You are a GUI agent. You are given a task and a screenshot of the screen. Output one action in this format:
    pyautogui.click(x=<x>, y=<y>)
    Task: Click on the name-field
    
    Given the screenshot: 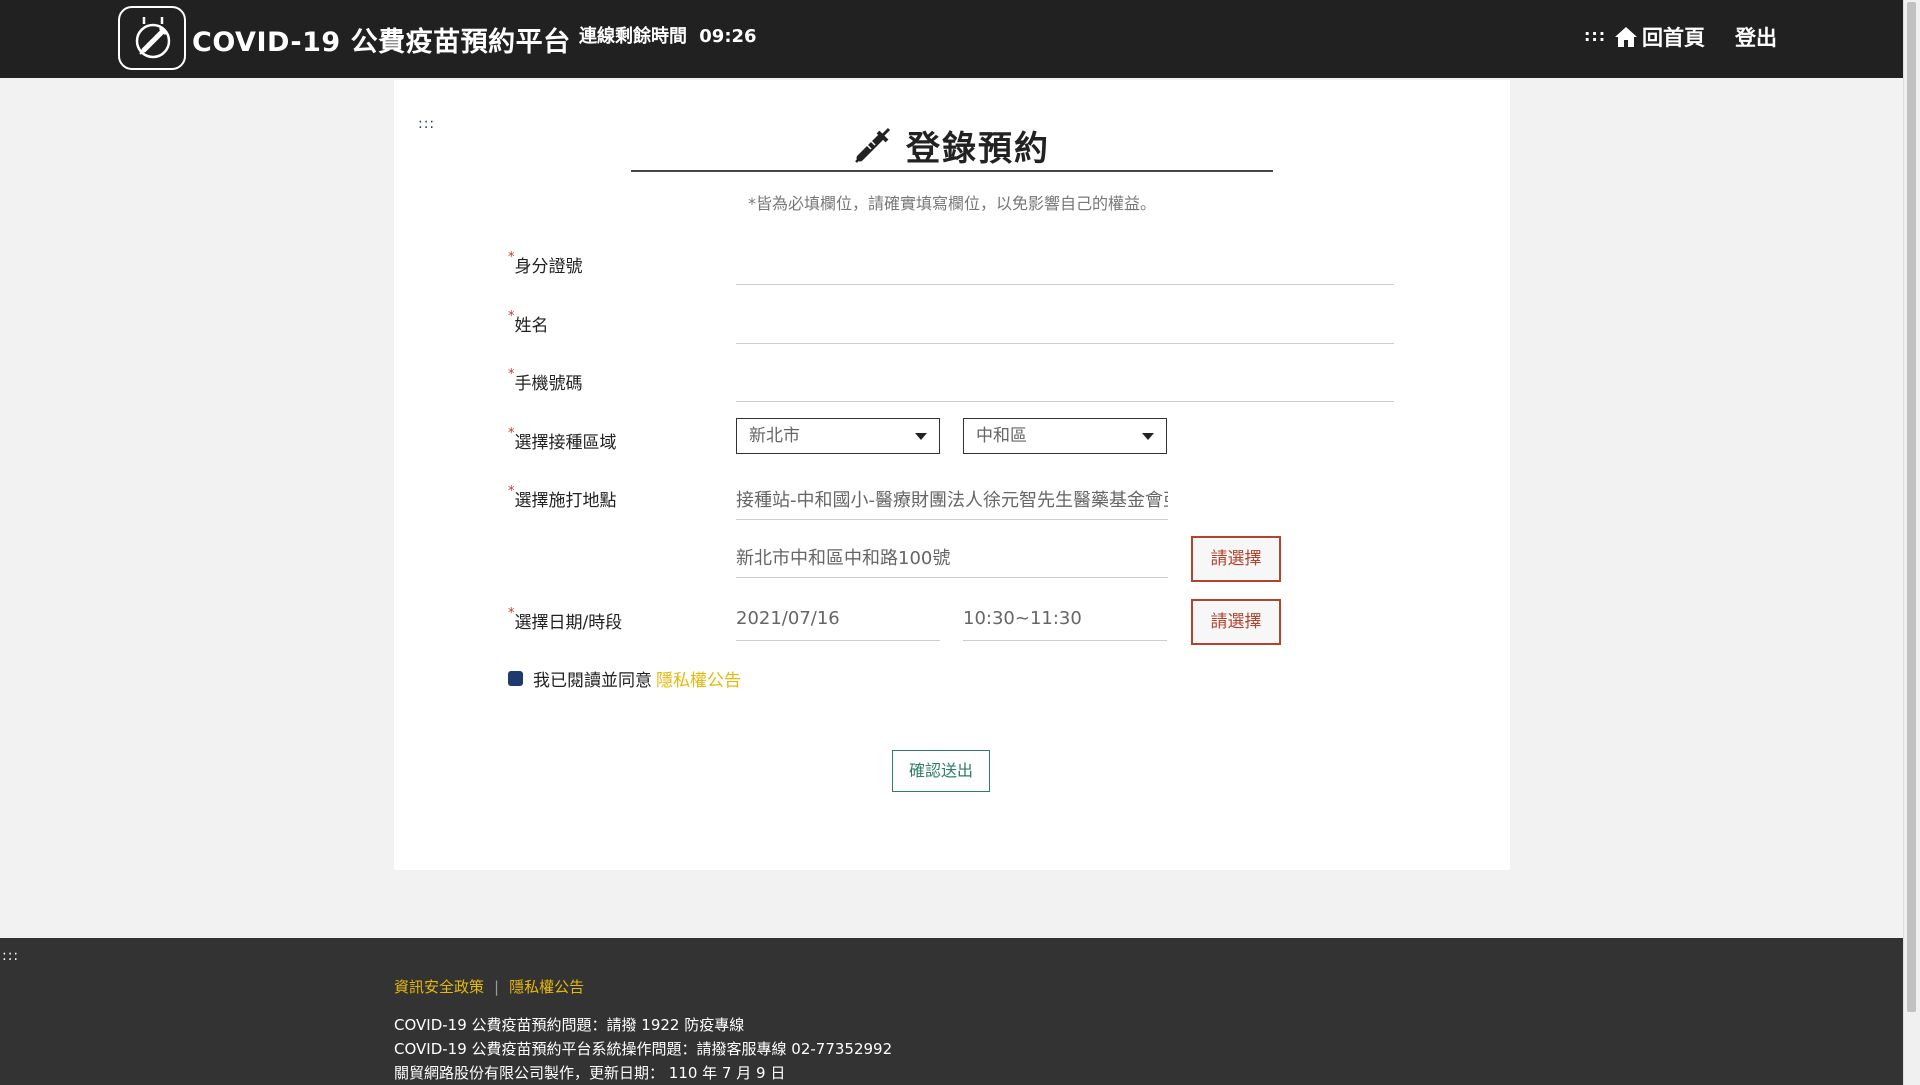 What is the action you would take?
    pyautogui.click(x=1065, y=343)
    